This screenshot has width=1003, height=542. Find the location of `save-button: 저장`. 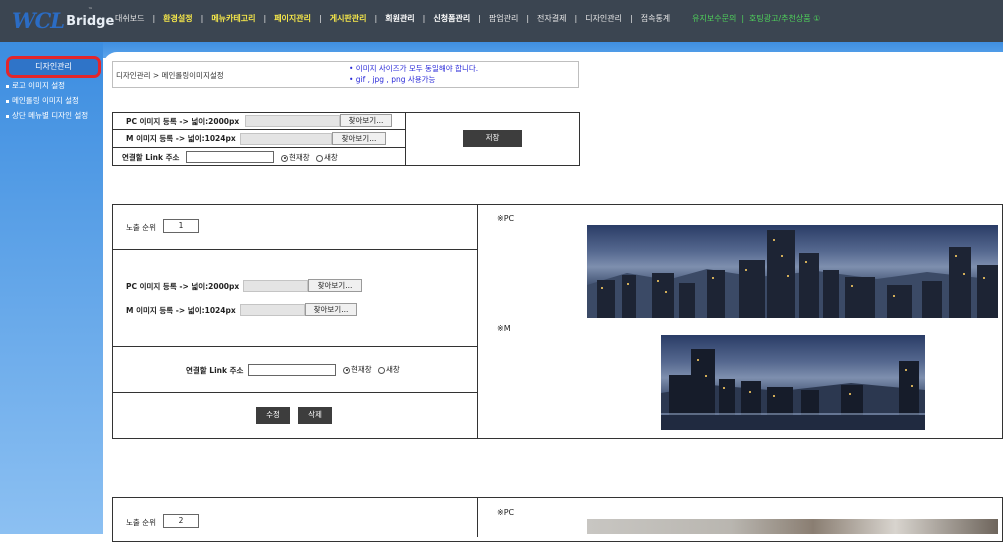

save-button: 저장 is located at coordinates (492, 138).